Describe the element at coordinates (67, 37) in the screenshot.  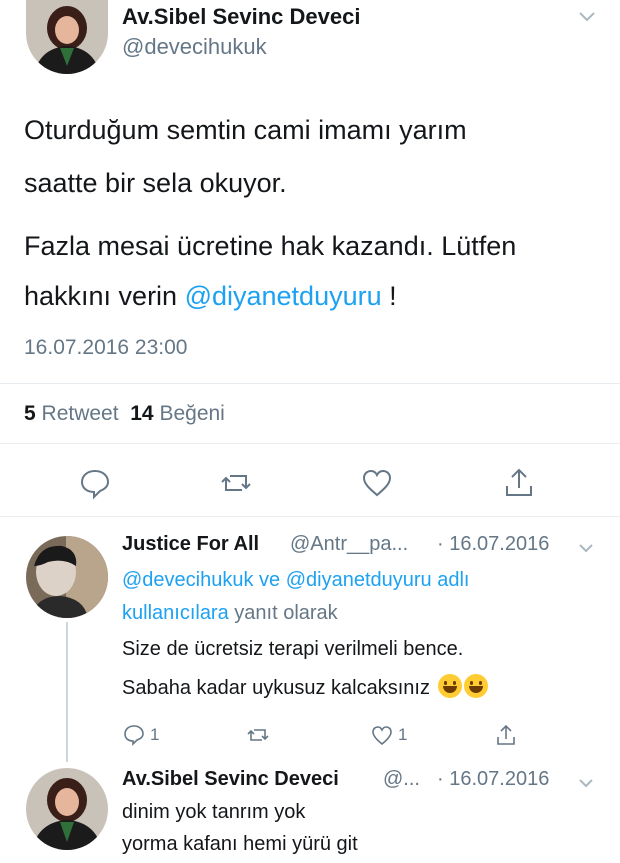
I see `author-avatar` at that location.